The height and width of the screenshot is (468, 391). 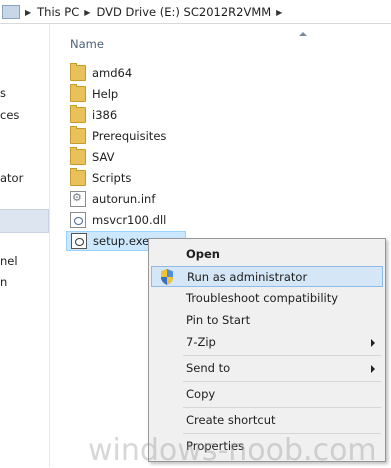 I want to click on file-name: autorun.inf, so click(x=124, y=199).